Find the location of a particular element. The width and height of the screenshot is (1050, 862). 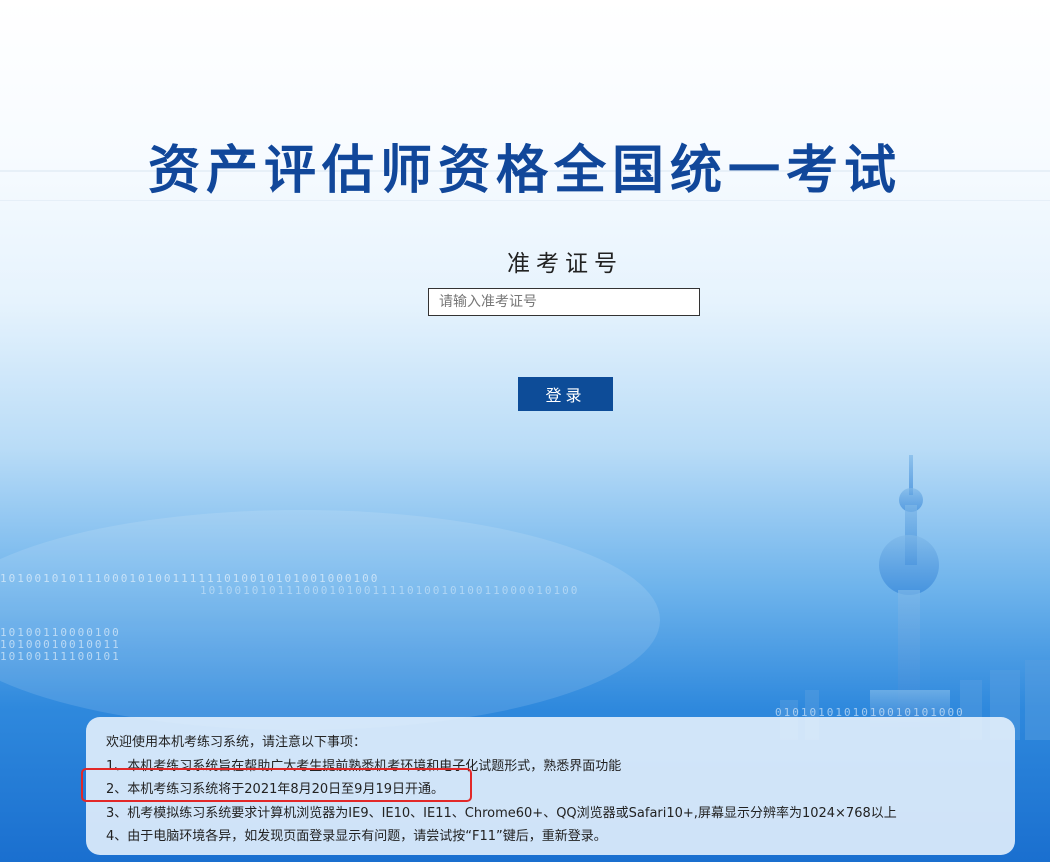

highlight-box is located at coordinates (276, 785).